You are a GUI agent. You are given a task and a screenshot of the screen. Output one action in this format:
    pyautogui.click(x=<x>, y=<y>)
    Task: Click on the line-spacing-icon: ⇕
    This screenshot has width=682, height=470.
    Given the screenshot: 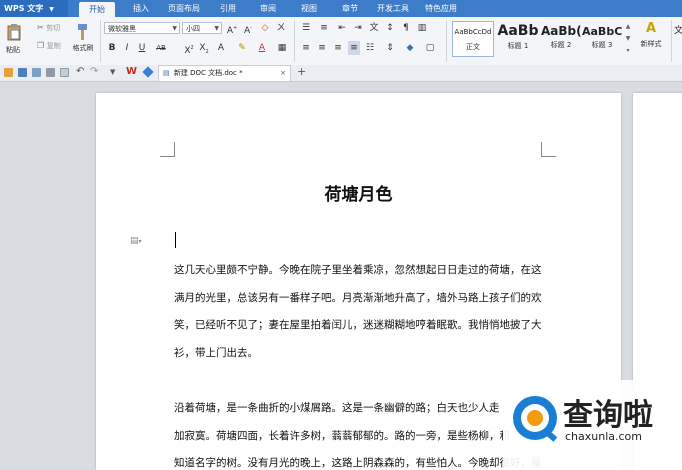 What is the action you would take?
    pyautogui.click(x=390, y=48)
    